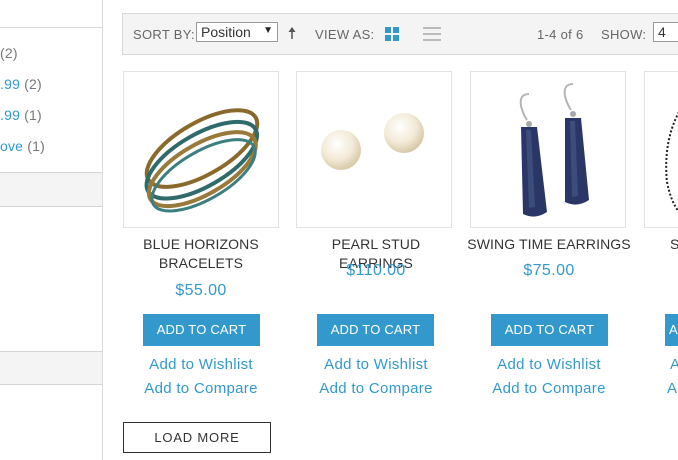  Describe the element at coordinates (432, 34) in the screenshot. I see `list-view-icon` at that location.